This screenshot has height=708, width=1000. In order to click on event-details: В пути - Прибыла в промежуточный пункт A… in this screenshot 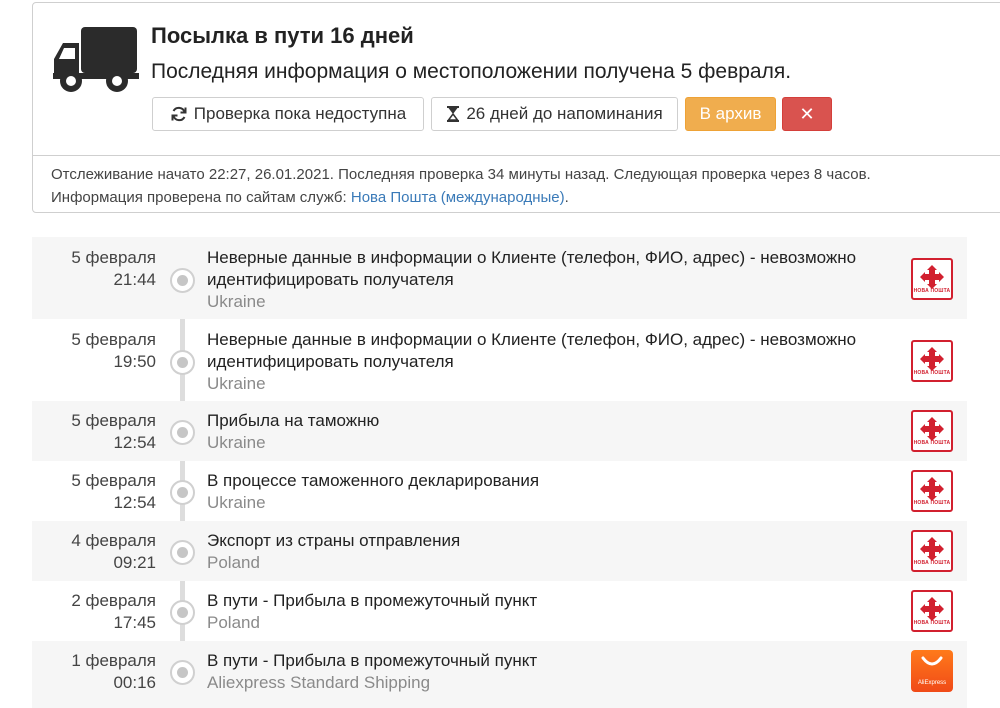, I will do `click(552, 672)`.